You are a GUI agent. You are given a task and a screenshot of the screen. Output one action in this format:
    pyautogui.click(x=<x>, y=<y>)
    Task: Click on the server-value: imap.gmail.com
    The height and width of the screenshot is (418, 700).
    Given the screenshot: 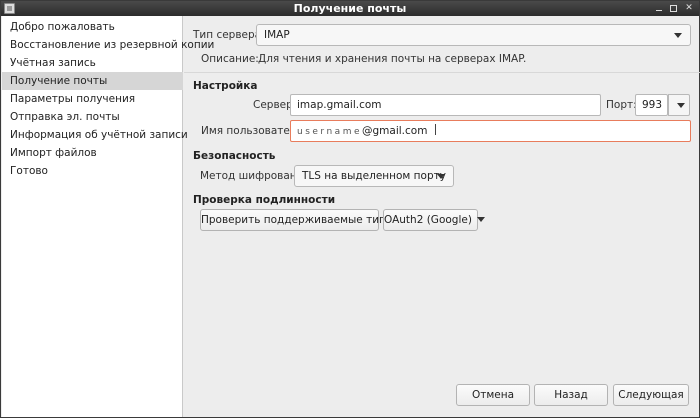 What is the action you would take?
    pyautogui.click(x=339, y=105)
    